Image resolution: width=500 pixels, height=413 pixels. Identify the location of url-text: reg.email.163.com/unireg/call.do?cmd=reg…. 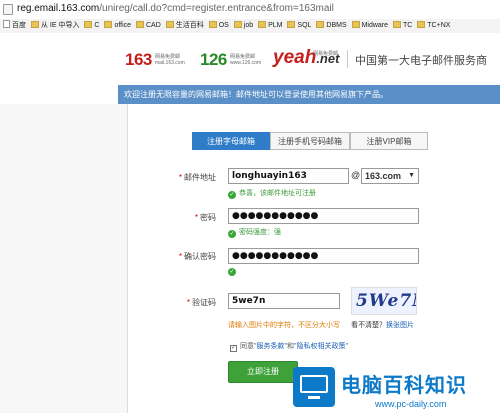
(175, 8).